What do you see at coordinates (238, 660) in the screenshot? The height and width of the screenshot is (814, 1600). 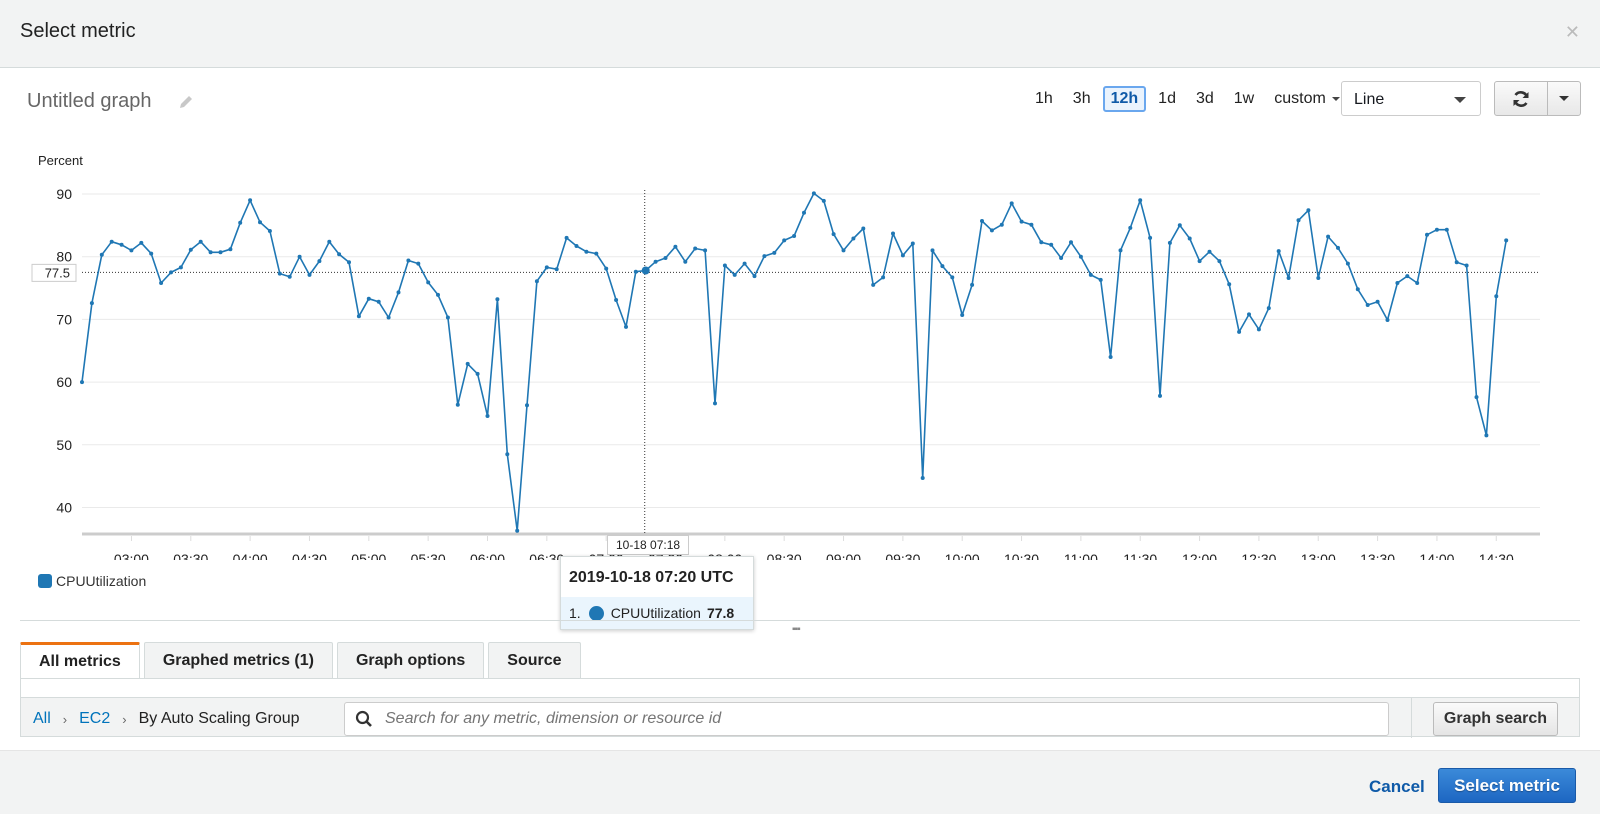 I see `tab-graphed-metrics: Graphed metrics (1)` at bounding box center [238, 660].